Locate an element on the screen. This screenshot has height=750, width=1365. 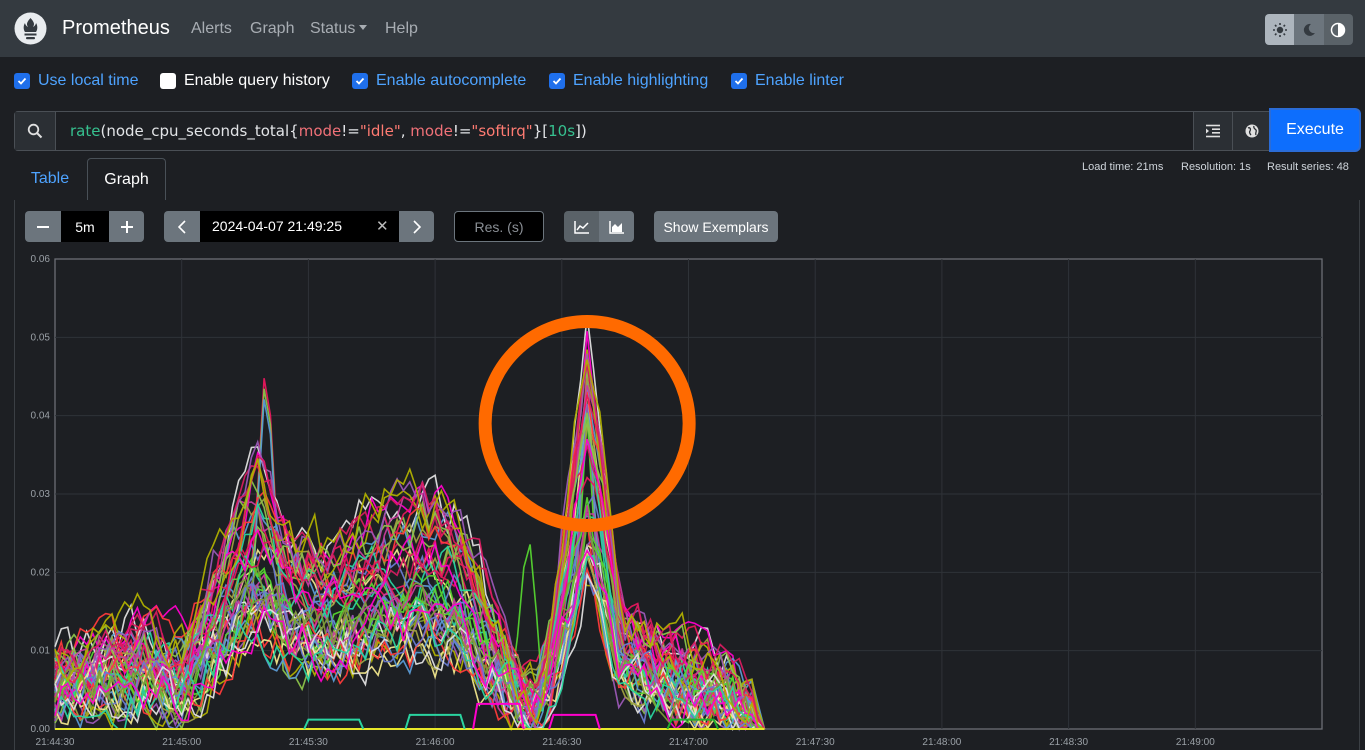
load-time-stat: Load time: 21ms is located at coordinates (1123, 167).